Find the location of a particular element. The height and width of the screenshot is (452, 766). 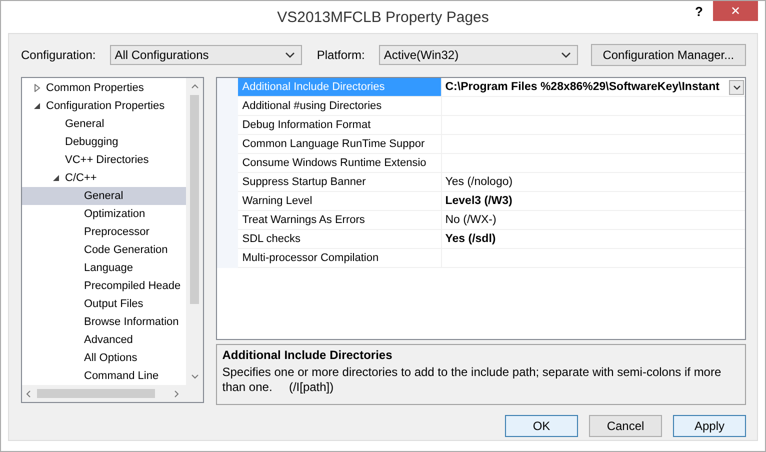

dropdown-button is located at coordinates (736, 87).